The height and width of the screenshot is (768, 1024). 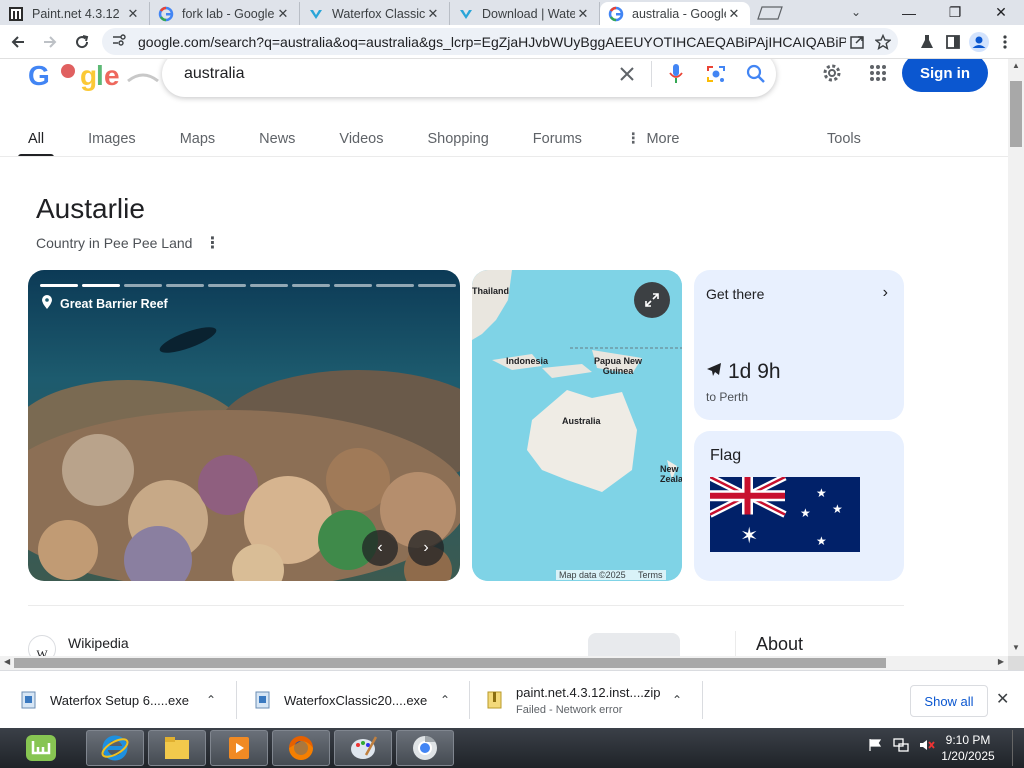 I want to click on minimize-icon: —, so click(x=909, y=12).